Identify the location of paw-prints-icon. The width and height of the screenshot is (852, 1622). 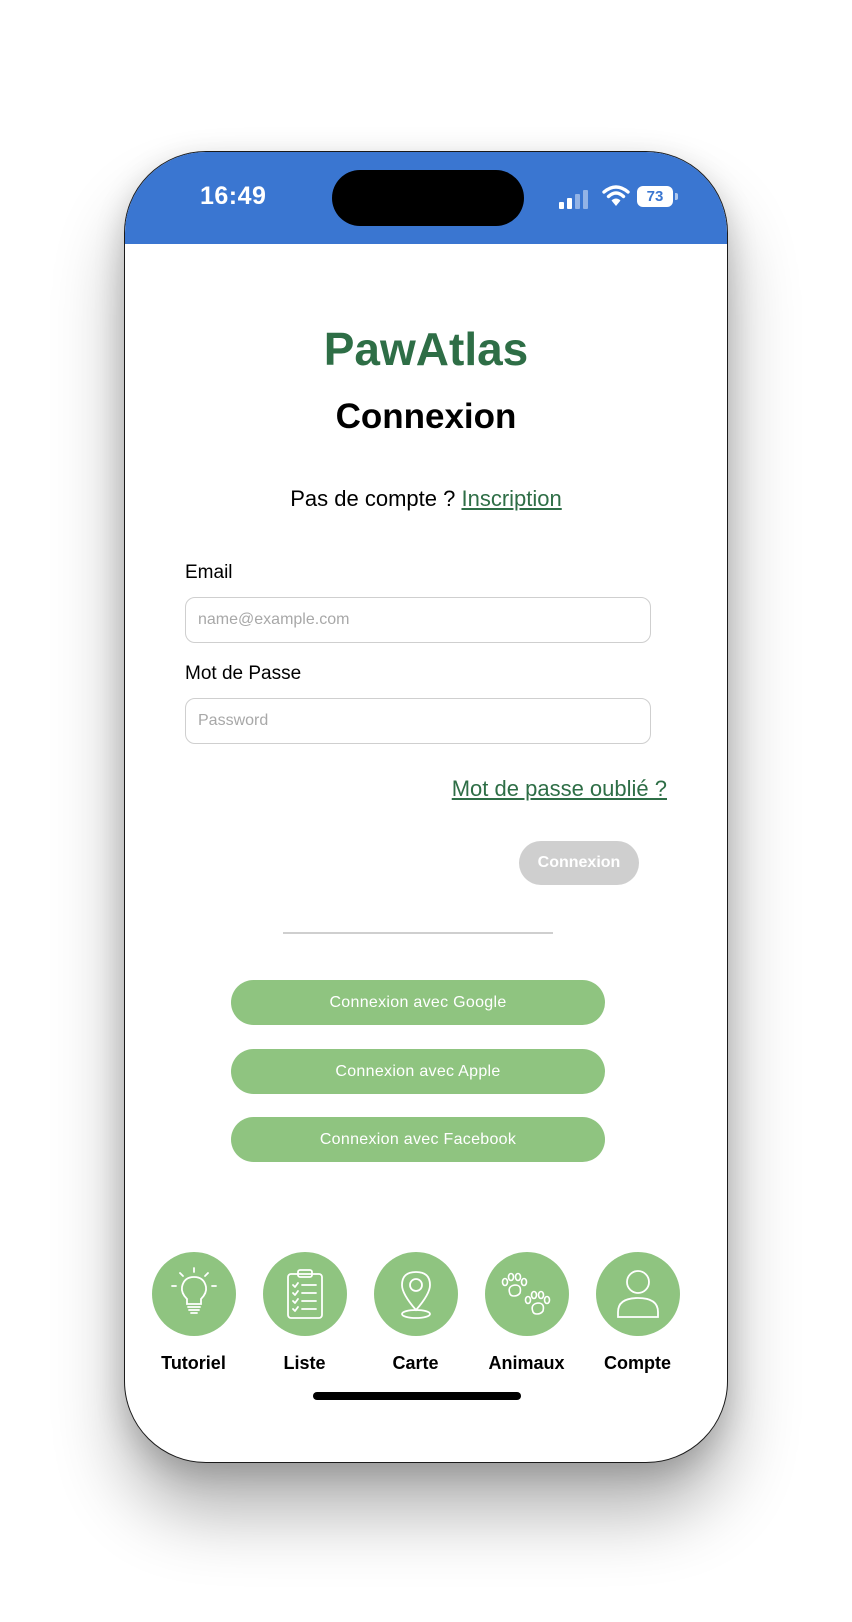
(525, 1293).